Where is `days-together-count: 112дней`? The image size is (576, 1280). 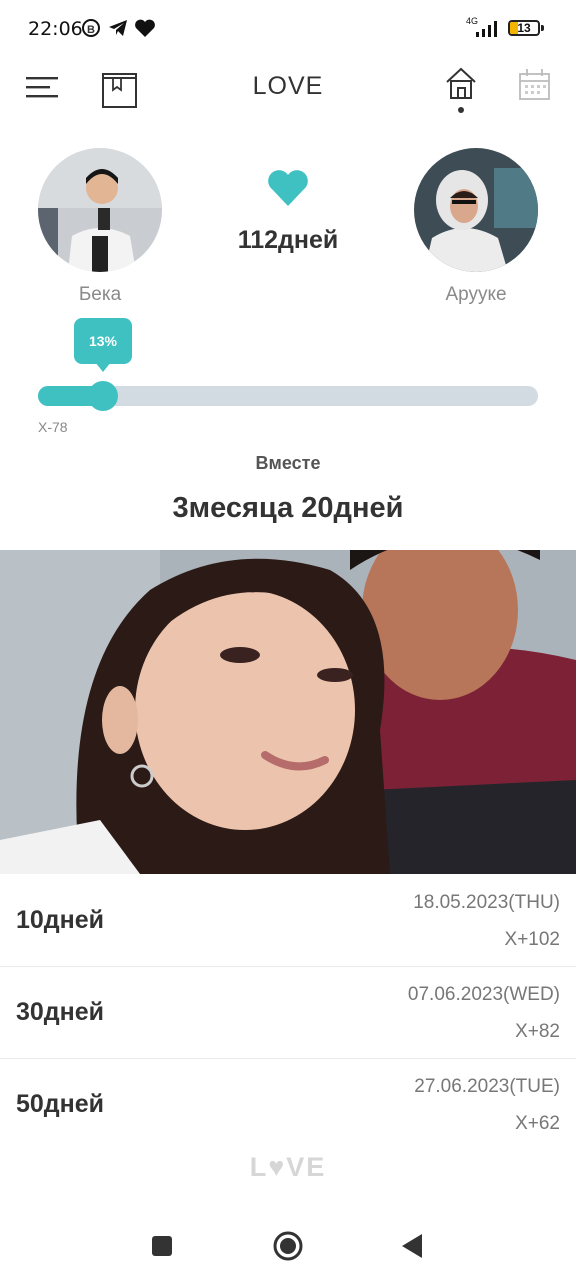 days-together-count: 112дней is located at coordinates (288, 240).